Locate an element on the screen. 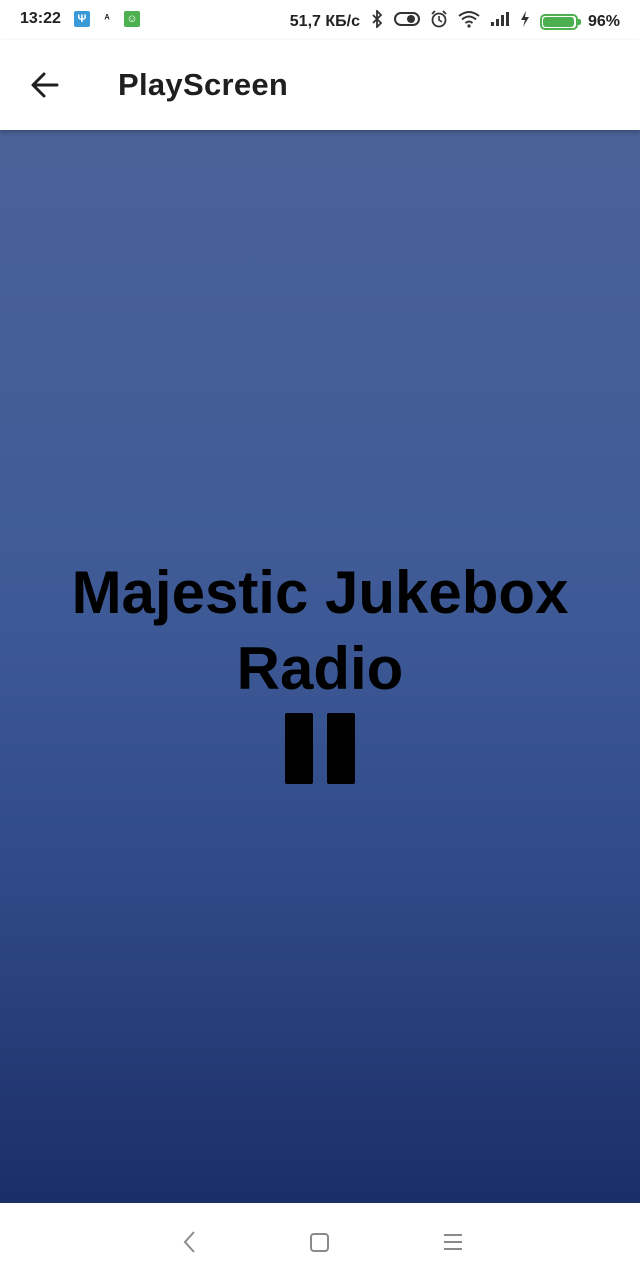  nav-home-button is located at coordinates (320, 1242).